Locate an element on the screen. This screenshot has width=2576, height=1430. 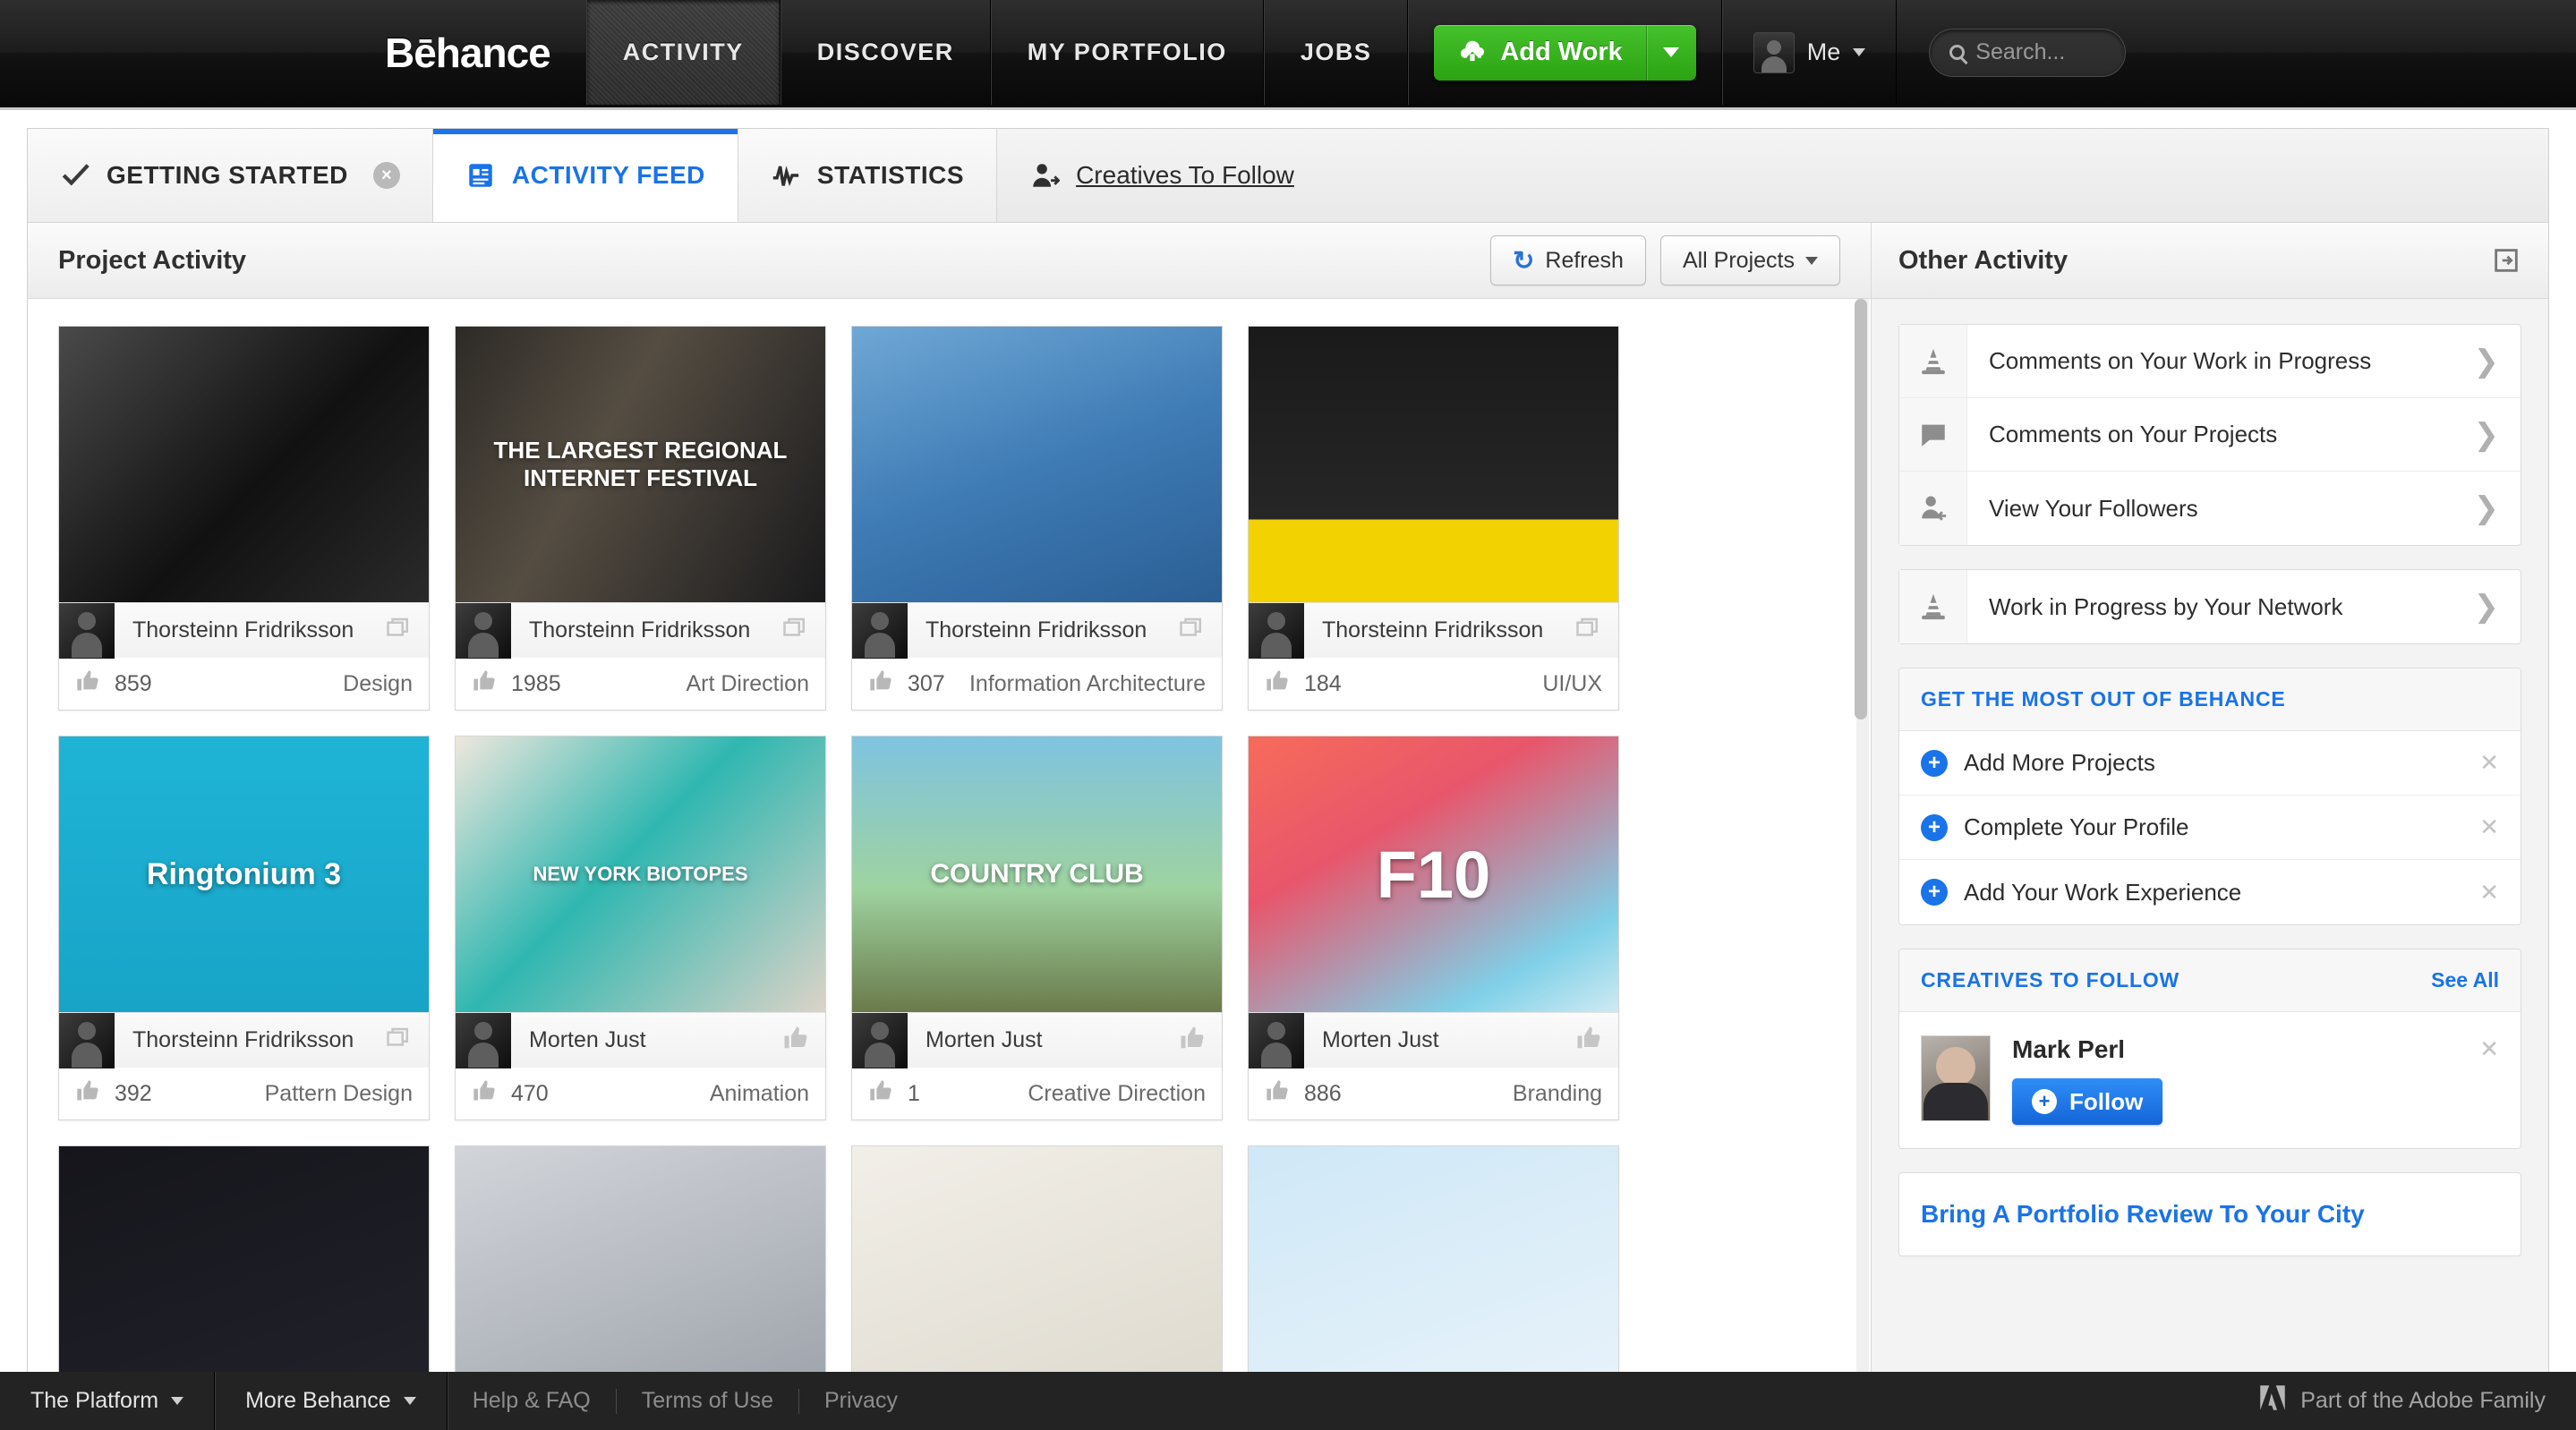
add-work-button: Add Work is located at coordinates (1565, 53).